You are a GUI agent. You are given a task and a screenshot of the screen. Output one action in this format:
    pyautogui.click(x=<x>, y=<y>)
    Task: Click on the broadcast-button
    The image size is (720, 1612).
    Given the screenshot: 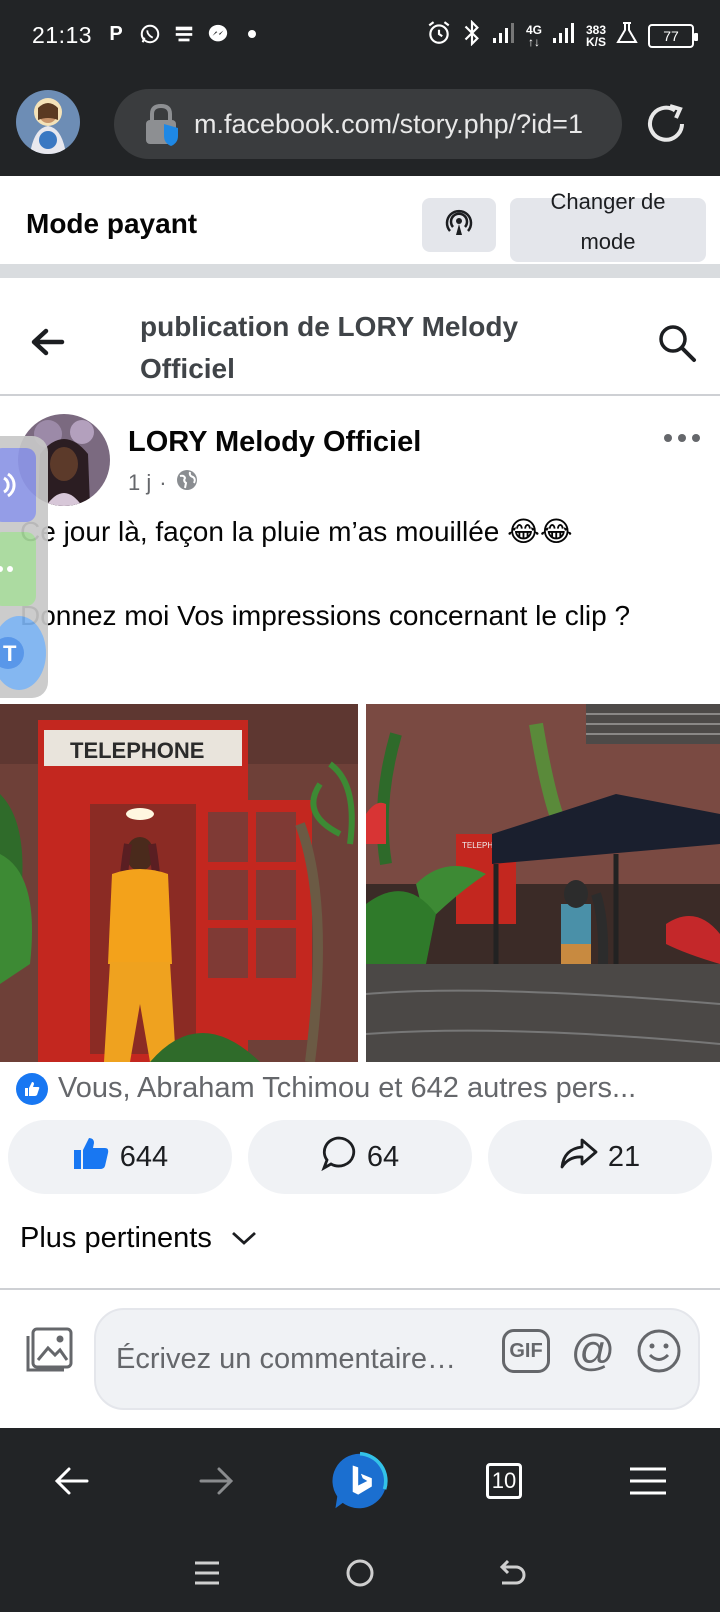 What is the action you would take?
    pyautogui.click(x=459, y=225)
    